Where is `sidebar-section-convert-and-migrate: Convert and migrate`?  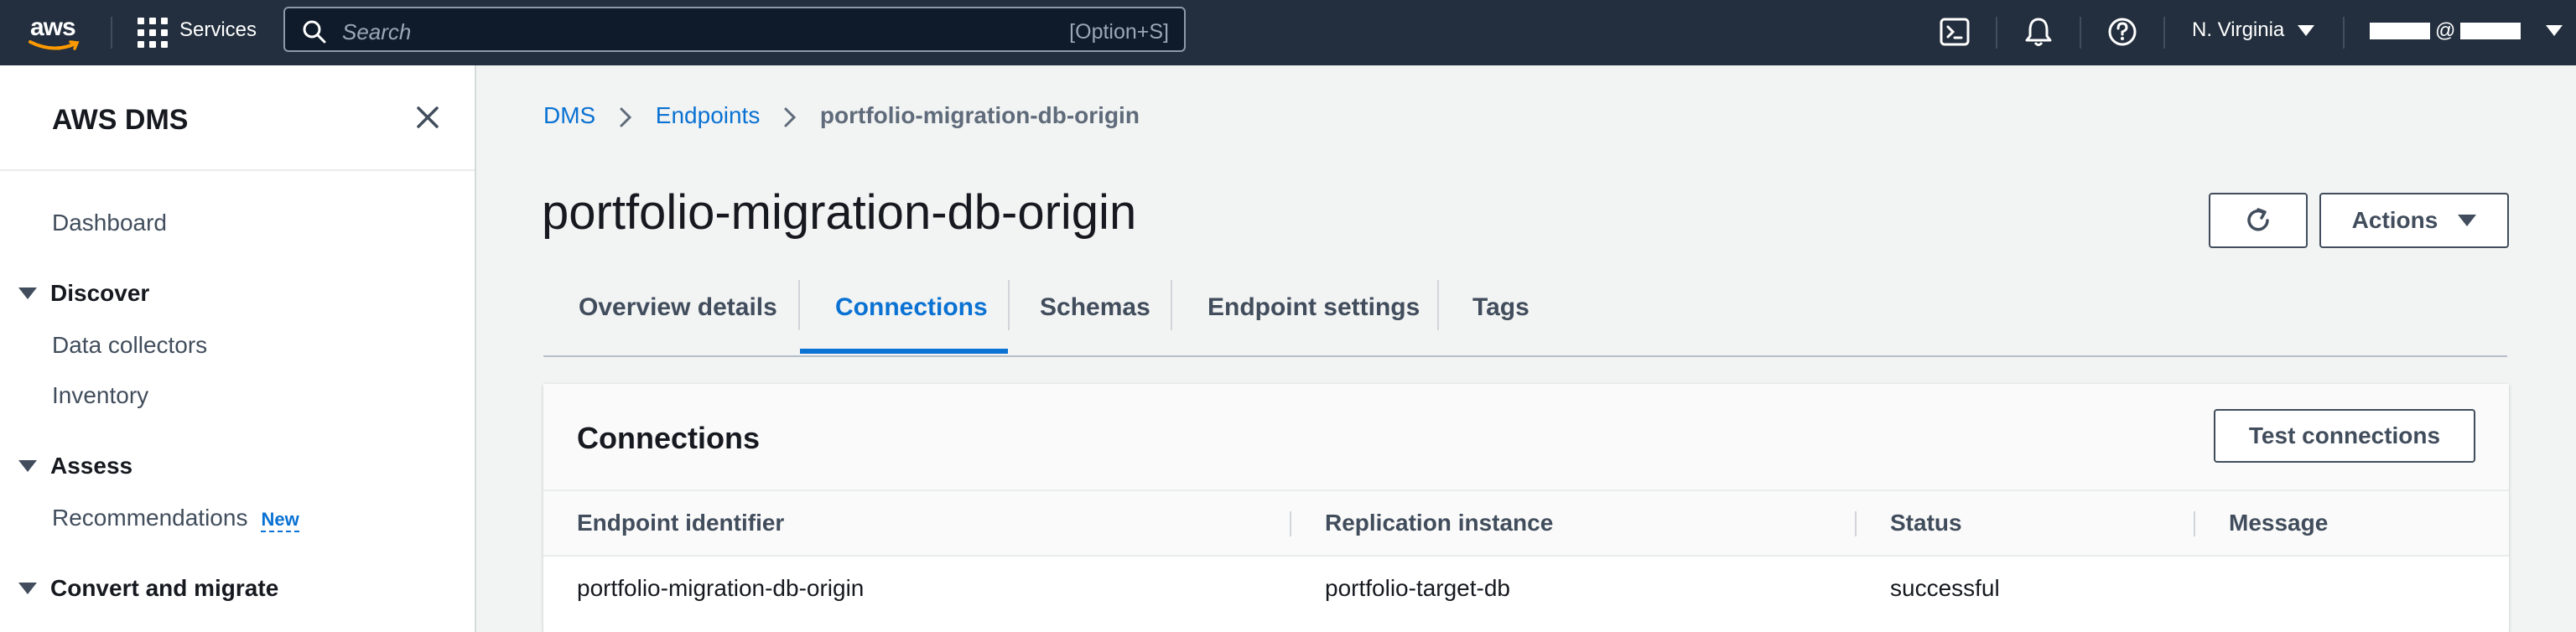
sidebar-section-convert-and-migrate: Convert and migrate is located at coordinates (148, 588).